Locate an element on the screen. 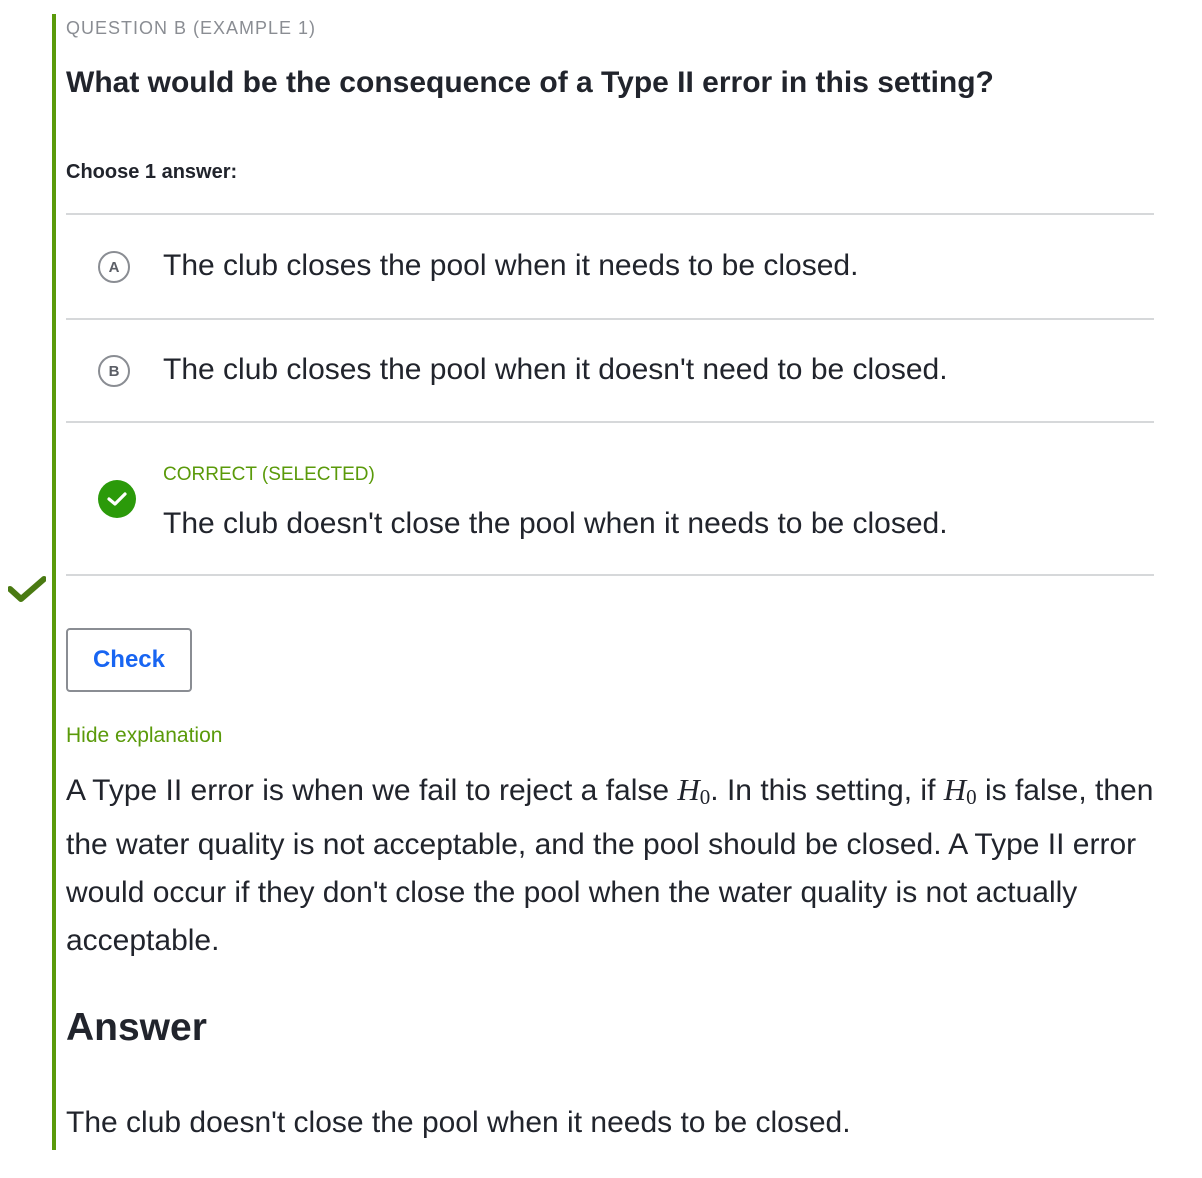 The image size is (1202, 1178). hide-explanation-link: Hide explanation is located at coordinates (144, 736).